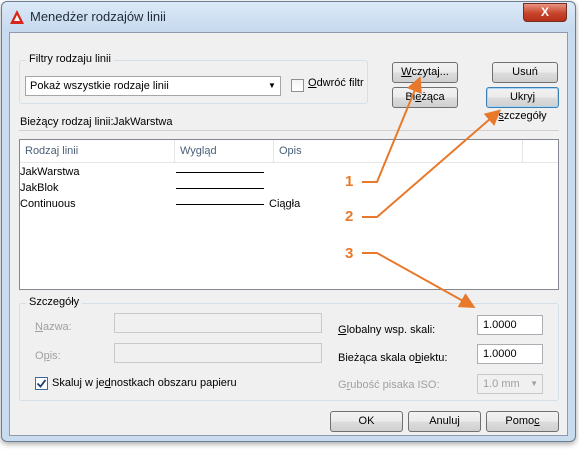  I want to click on linetype-name: JakWarstwa, so click(50, 172).